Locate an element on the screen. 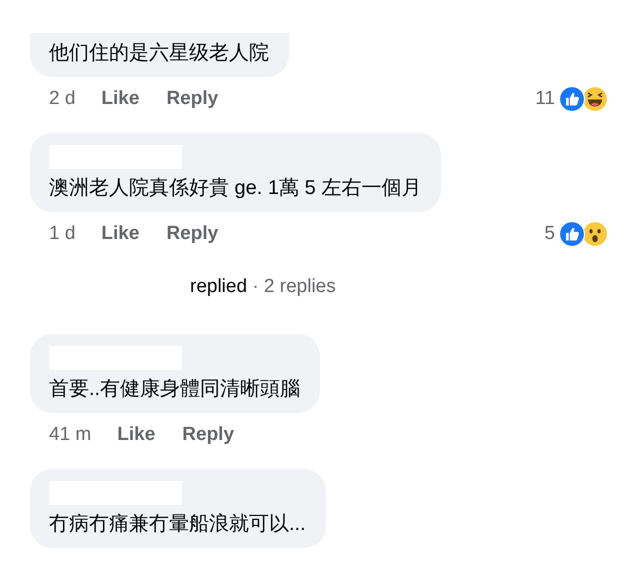 This screenshot has height=561, width=636. laughing-emoji-icon is located at coordinates (595, 99).